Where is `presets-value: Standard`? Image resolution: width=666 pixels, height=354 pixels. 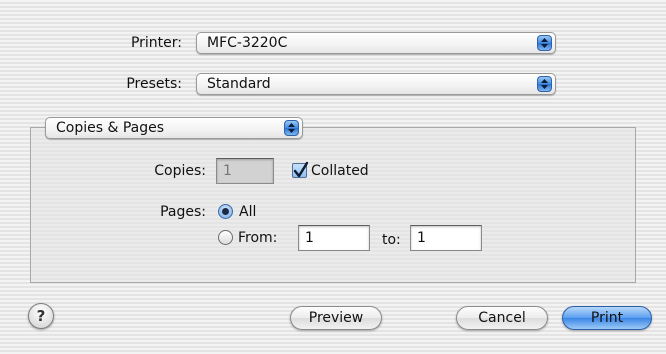
presets-value: Standard is located at coordinates (239, 84).